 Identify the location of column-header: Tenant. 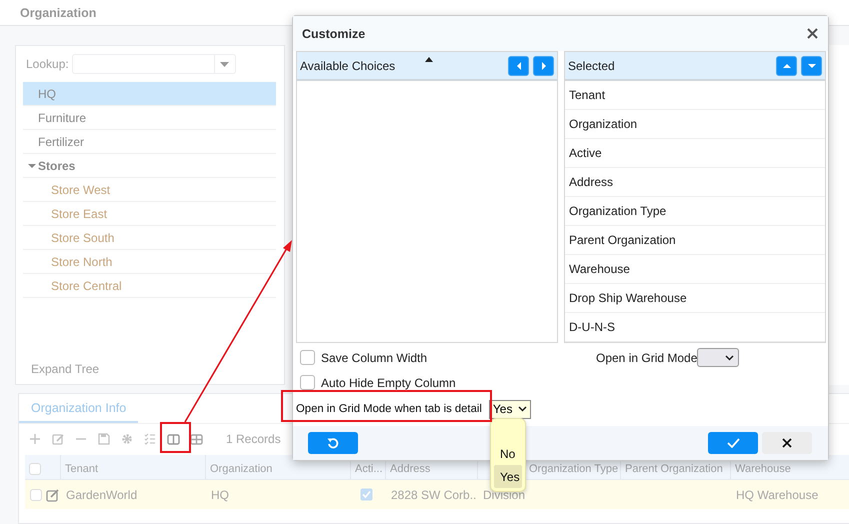
(132, 467).